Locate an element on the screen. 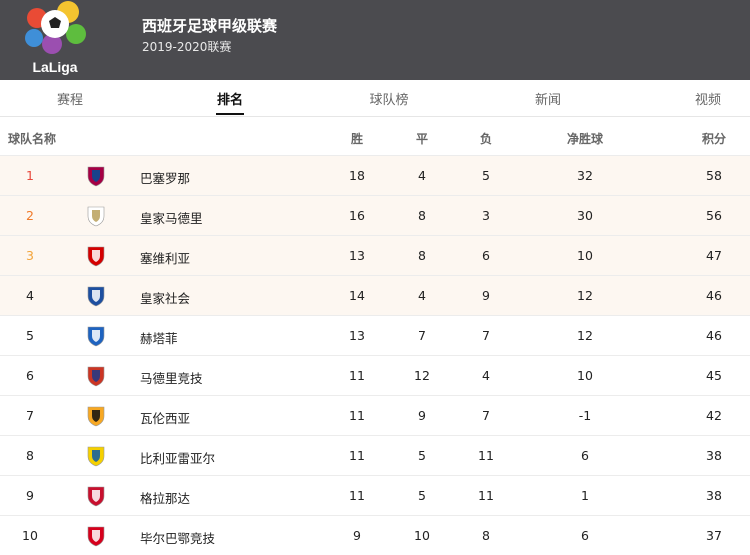 This screenshot has height=555, width=750. team-name: 瓦伦西亚 is located at coordinates (165, 417).